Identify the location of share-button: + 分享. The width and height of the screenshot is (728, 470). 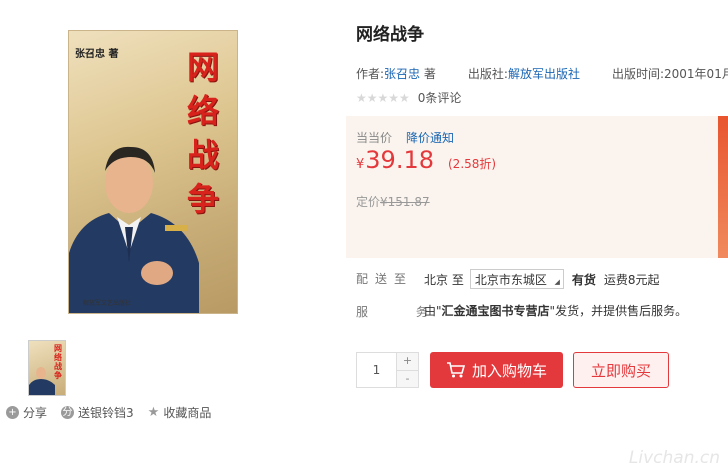
(26, 412).